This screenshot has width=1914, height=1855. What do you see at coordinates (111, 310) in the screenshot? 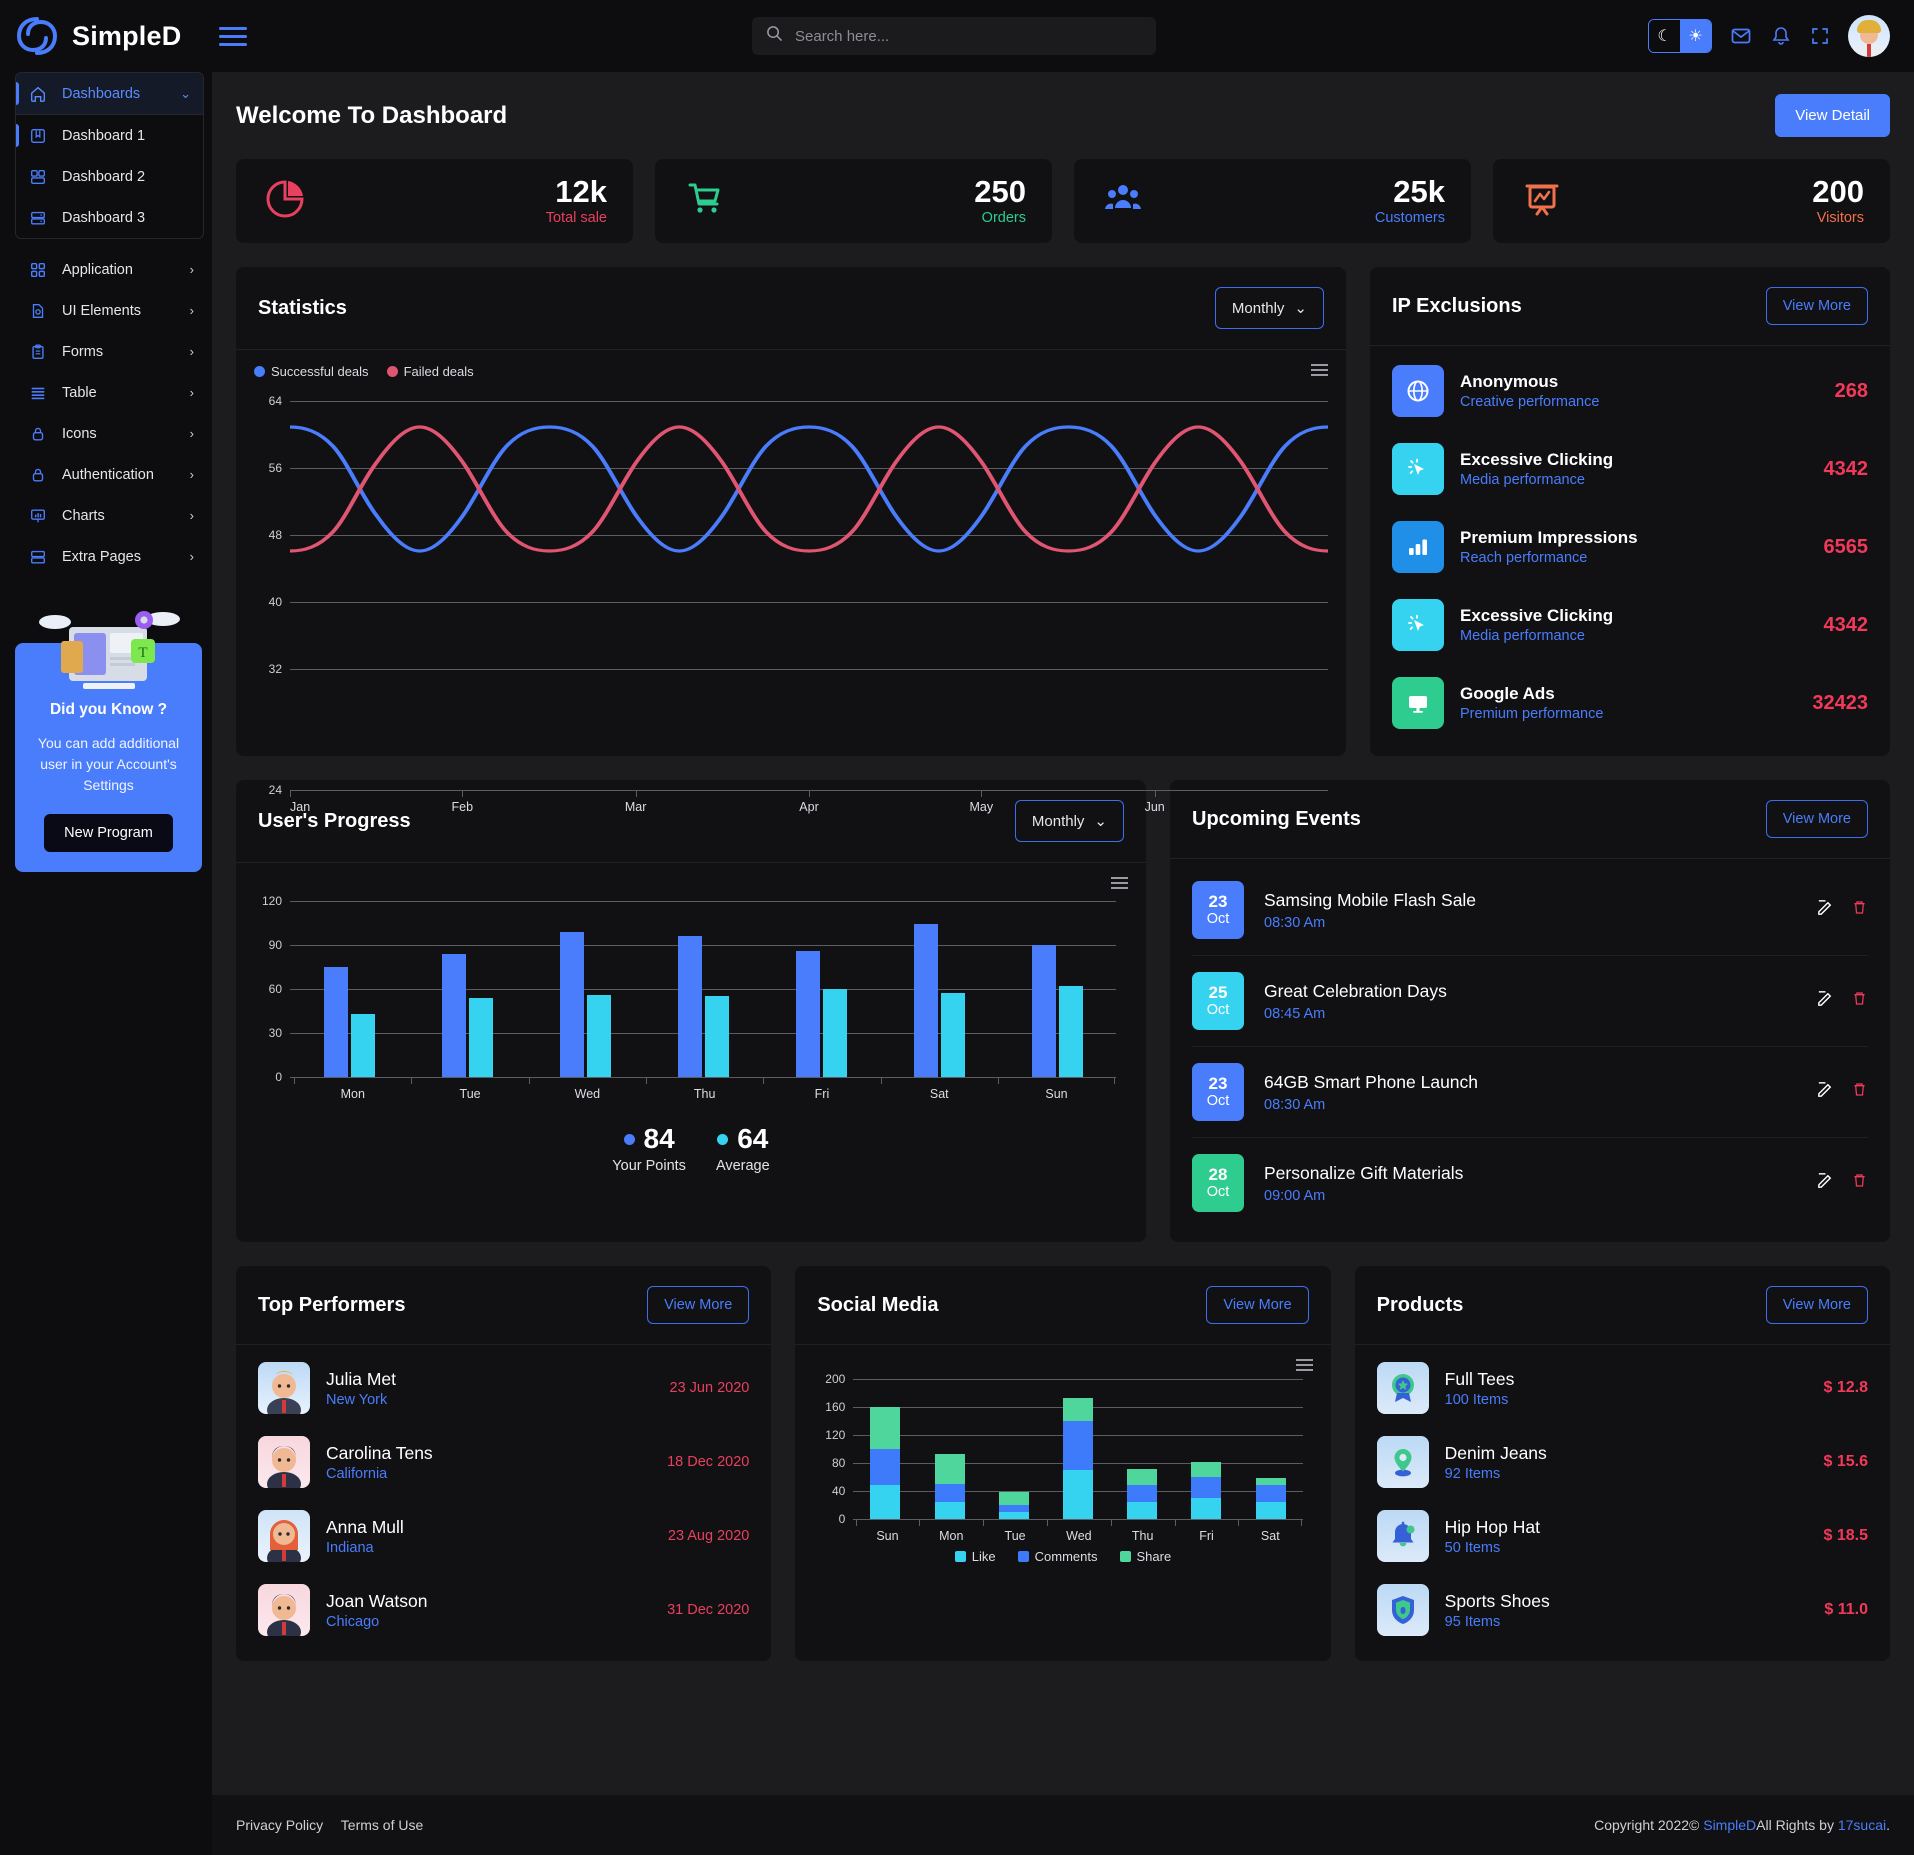
I see `sidebar-item-ui-elements: UI Elements ›` at bounding box center [111, 310].